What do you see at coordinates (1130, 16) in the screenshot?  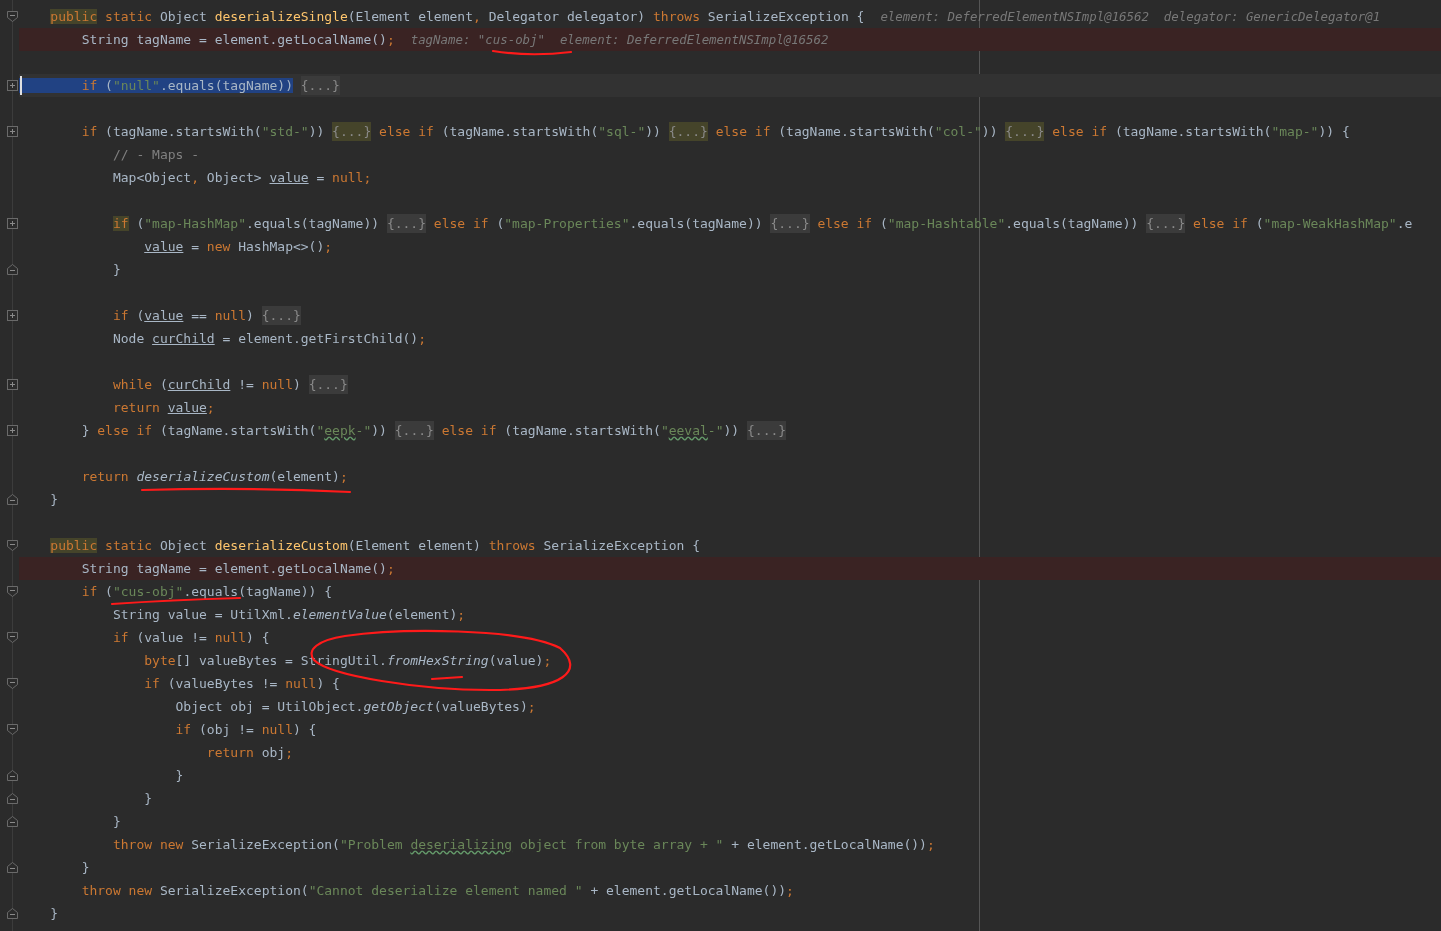 I see `debug-value-hint: element: DeferredElementNSImpl@16562 delegator: GenericDelegator@1` at bounding box center [1130, 16].